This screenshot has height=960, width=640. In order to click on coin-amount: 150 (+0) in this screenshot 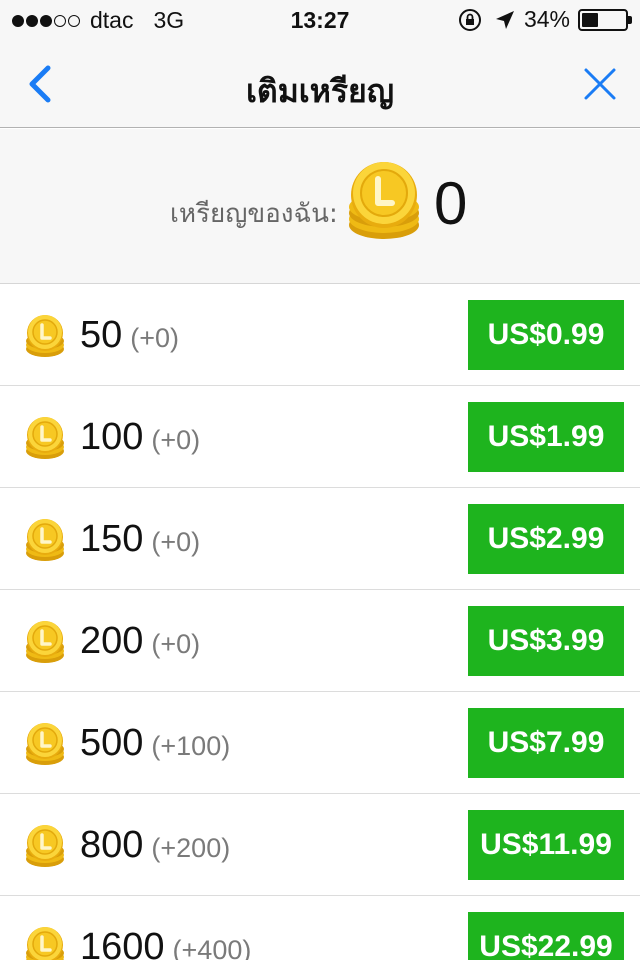, I will do `click(140, 539)`.